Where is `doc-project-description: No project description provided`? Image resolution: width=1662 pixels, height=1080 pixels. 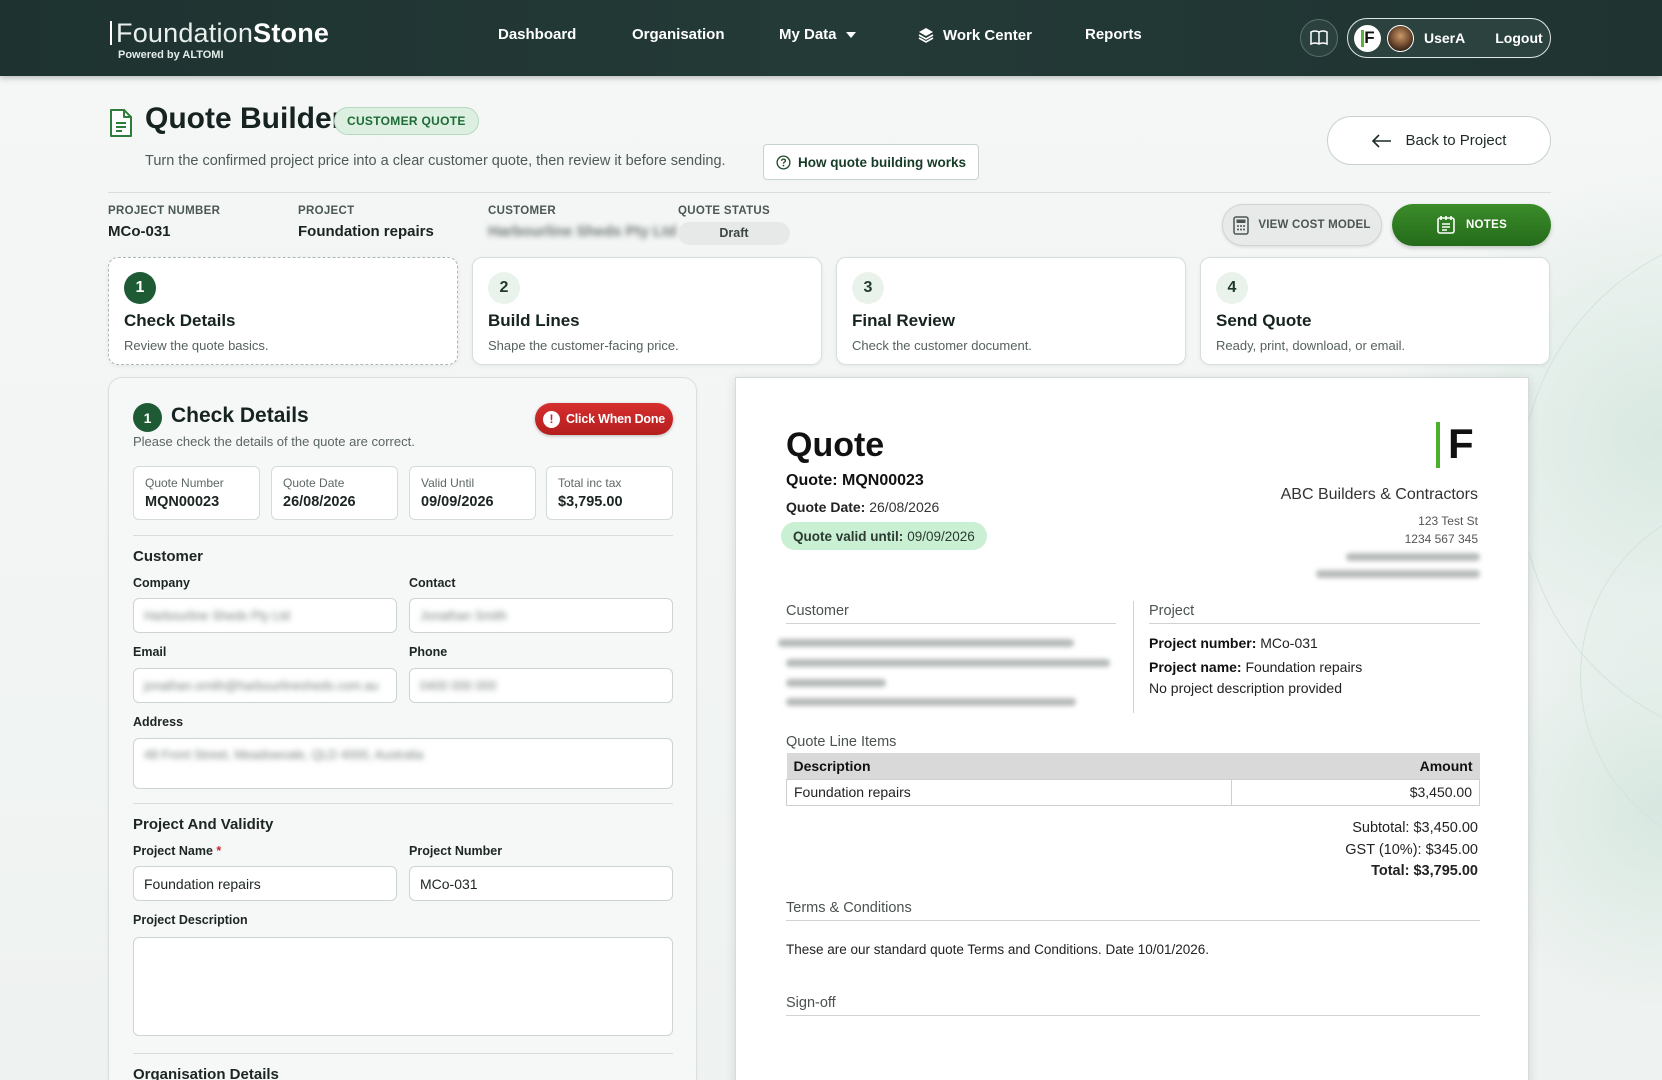 doc-project-description: No project description provided is located at coordinates (1245, 688).